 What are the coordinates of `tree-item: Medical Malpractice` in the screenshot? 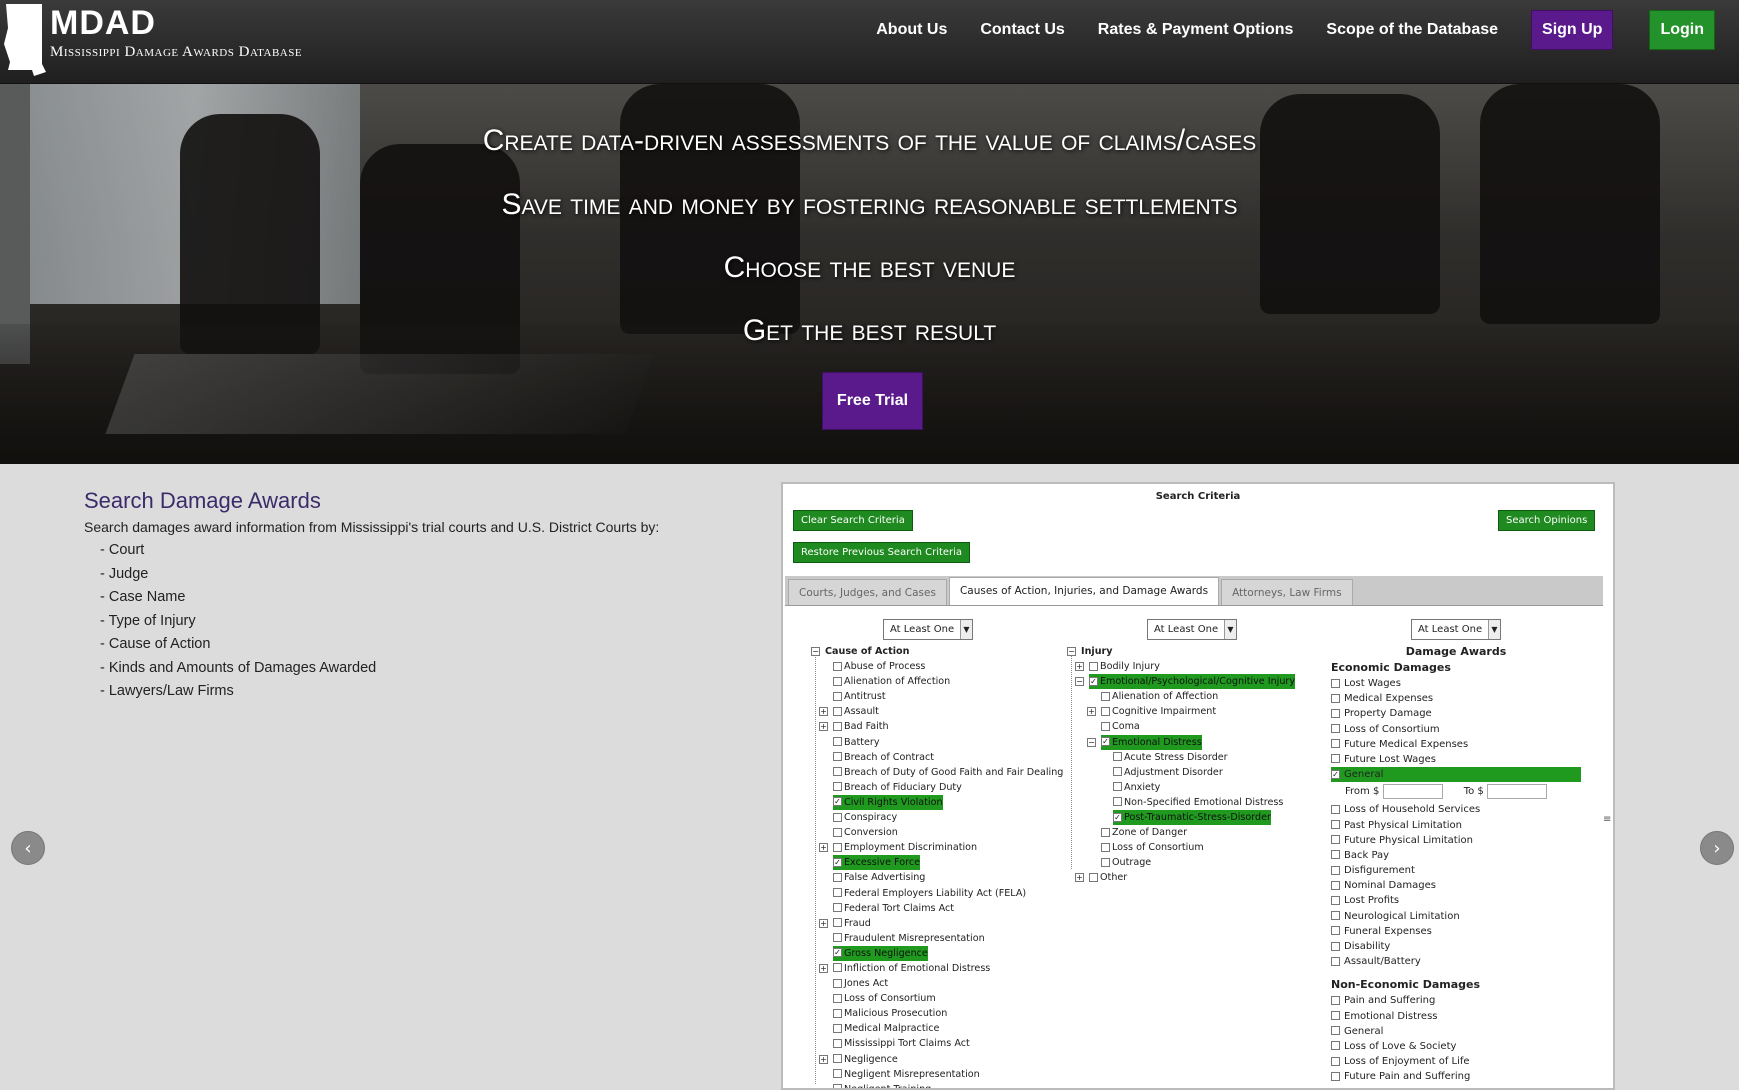 It's located at (936, 1028).